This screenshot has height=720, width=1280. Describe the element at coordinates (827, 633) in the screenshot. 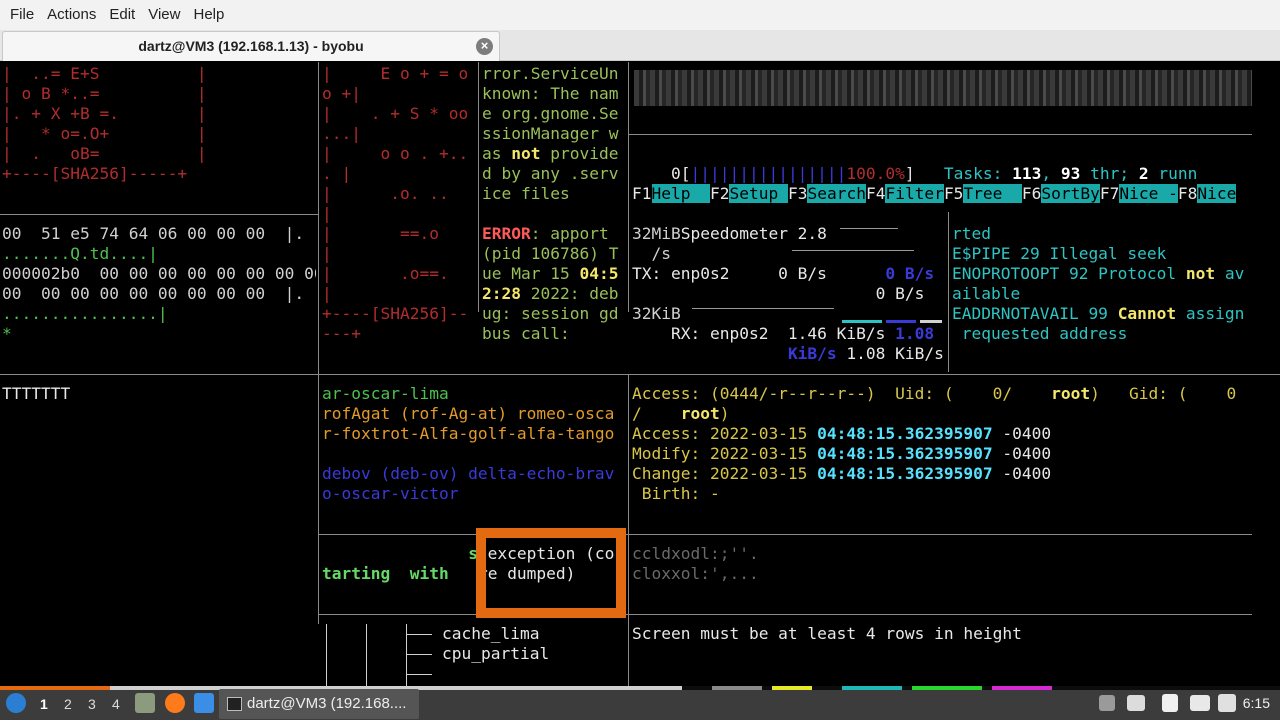

I see `screen-message: Screen must be at least 4 rows in height` at that location.